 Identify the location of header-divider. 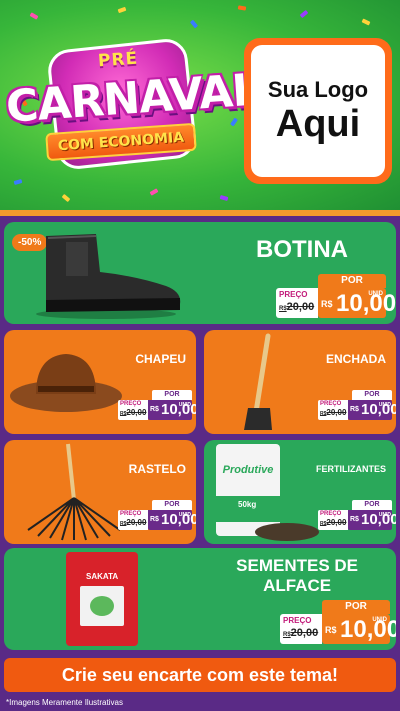
(200, 213).